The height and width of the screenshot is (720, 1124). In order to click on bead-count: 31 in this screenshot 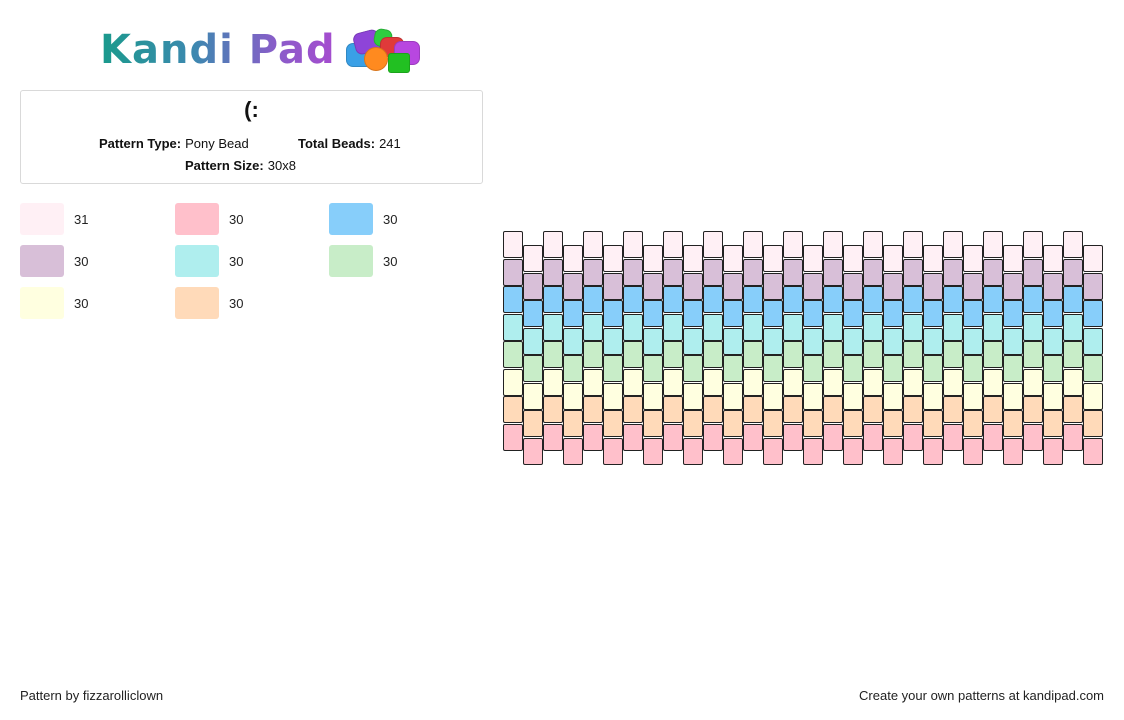, I will do `click(81, 219)`.